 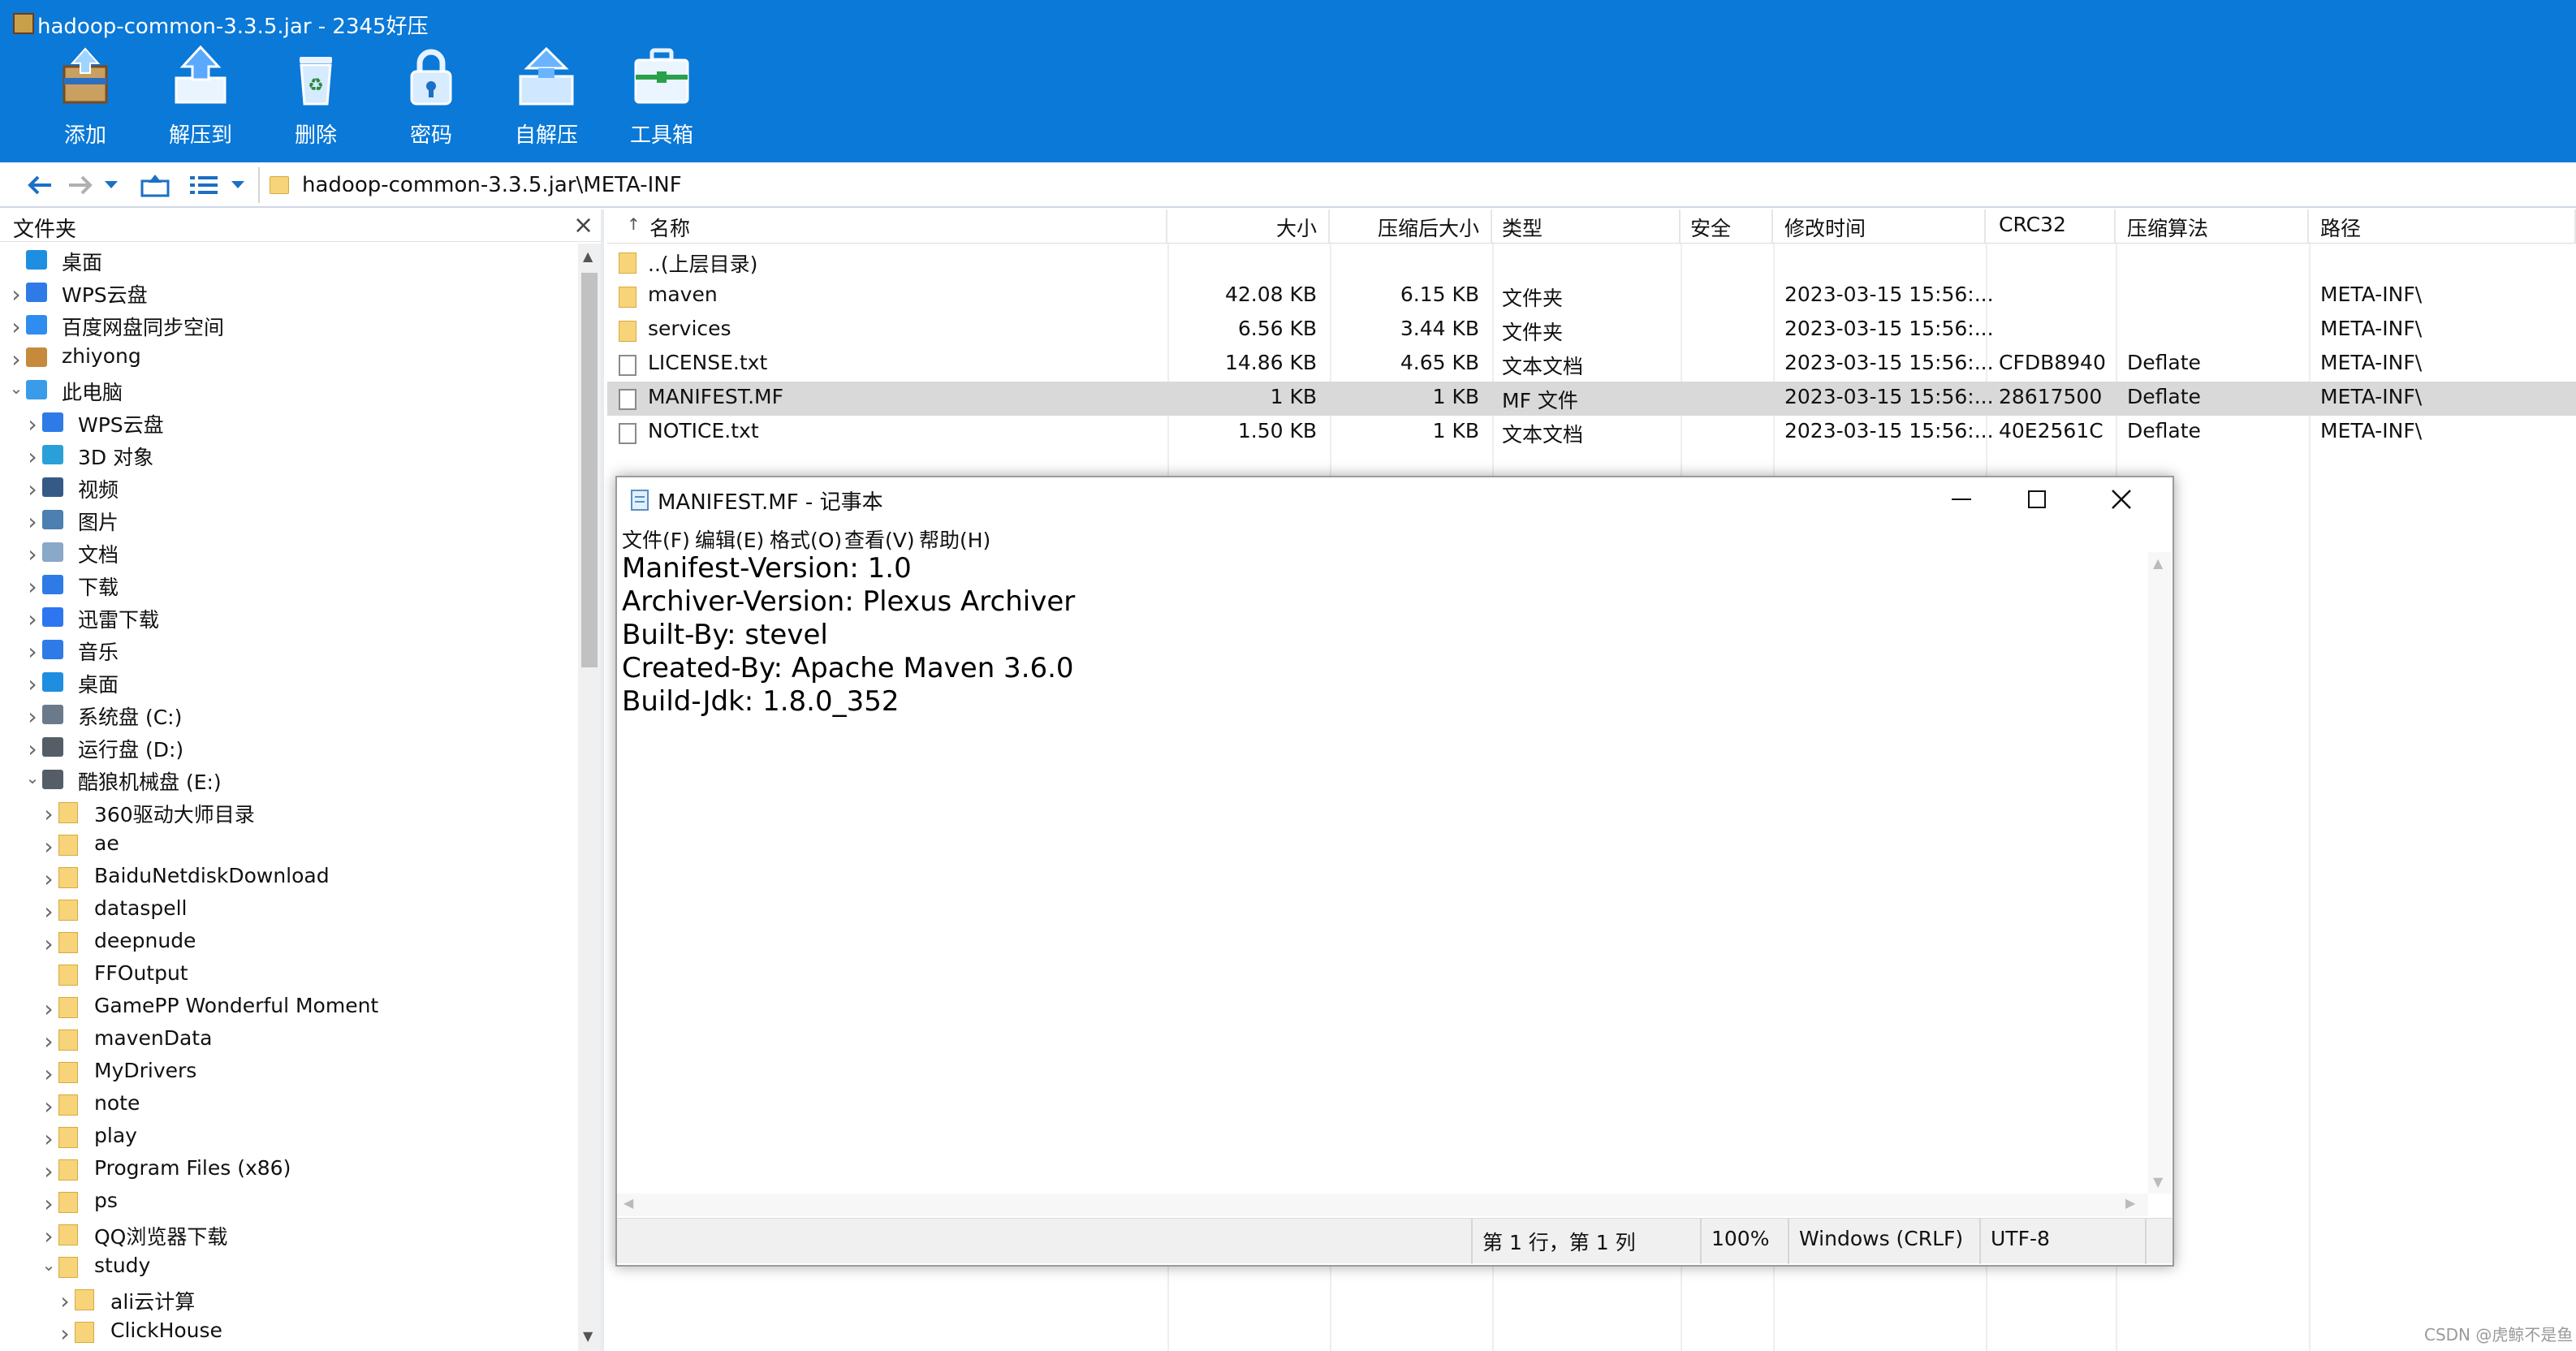 I want to click on close-button, so click(x=2122, y=500).